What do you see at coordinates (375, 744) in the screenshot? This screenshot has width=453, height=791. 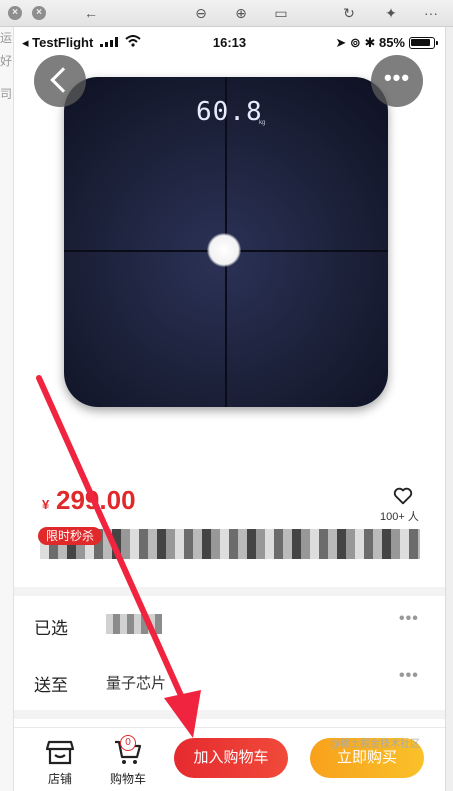 I see `watermark: @稀土掘金技术社区` at bounding box center [375, 744].